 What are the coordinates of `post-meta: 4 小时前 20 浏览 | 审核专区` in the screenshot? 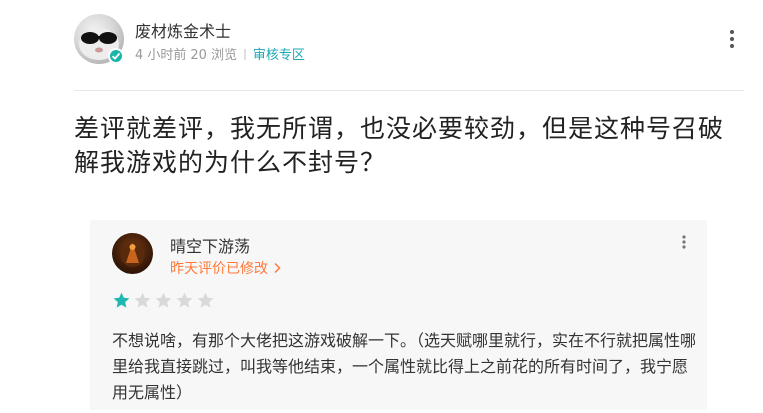 It's located at (222, 53).